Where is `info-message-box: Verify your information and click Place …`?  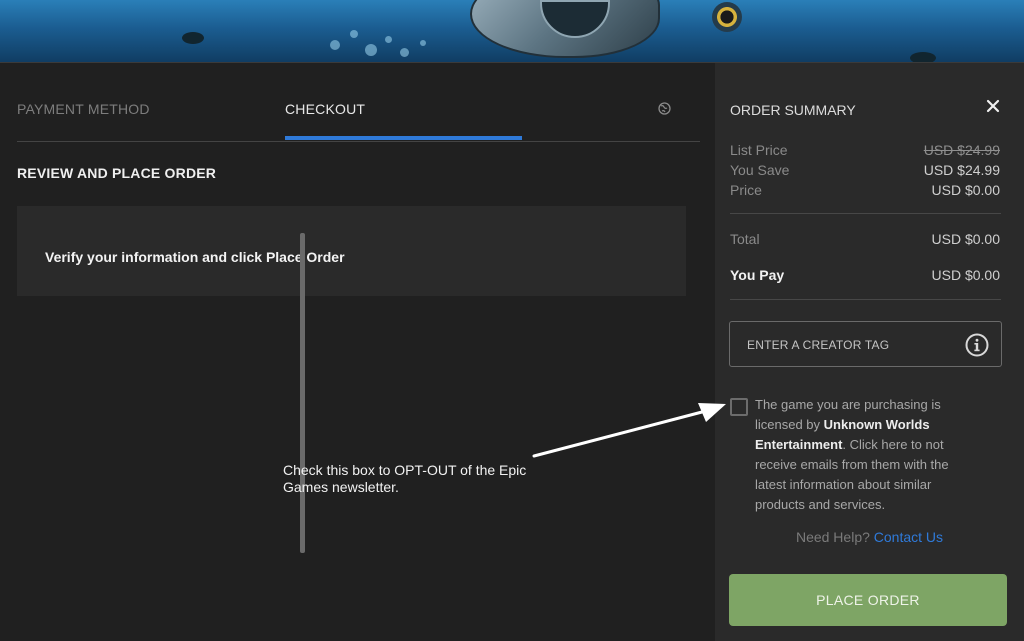
info-message-box: Verify your information and click Place … is located at coordinates (351, 251).